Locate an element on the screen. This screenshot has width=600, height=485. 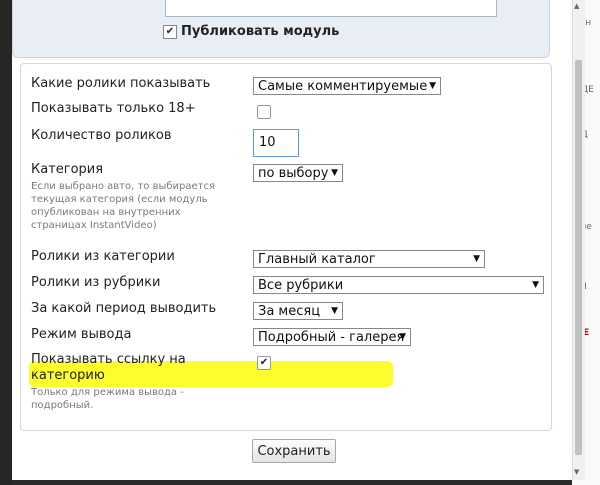
scroll-down-icon: ▼ is located at coordinates (576, 472).